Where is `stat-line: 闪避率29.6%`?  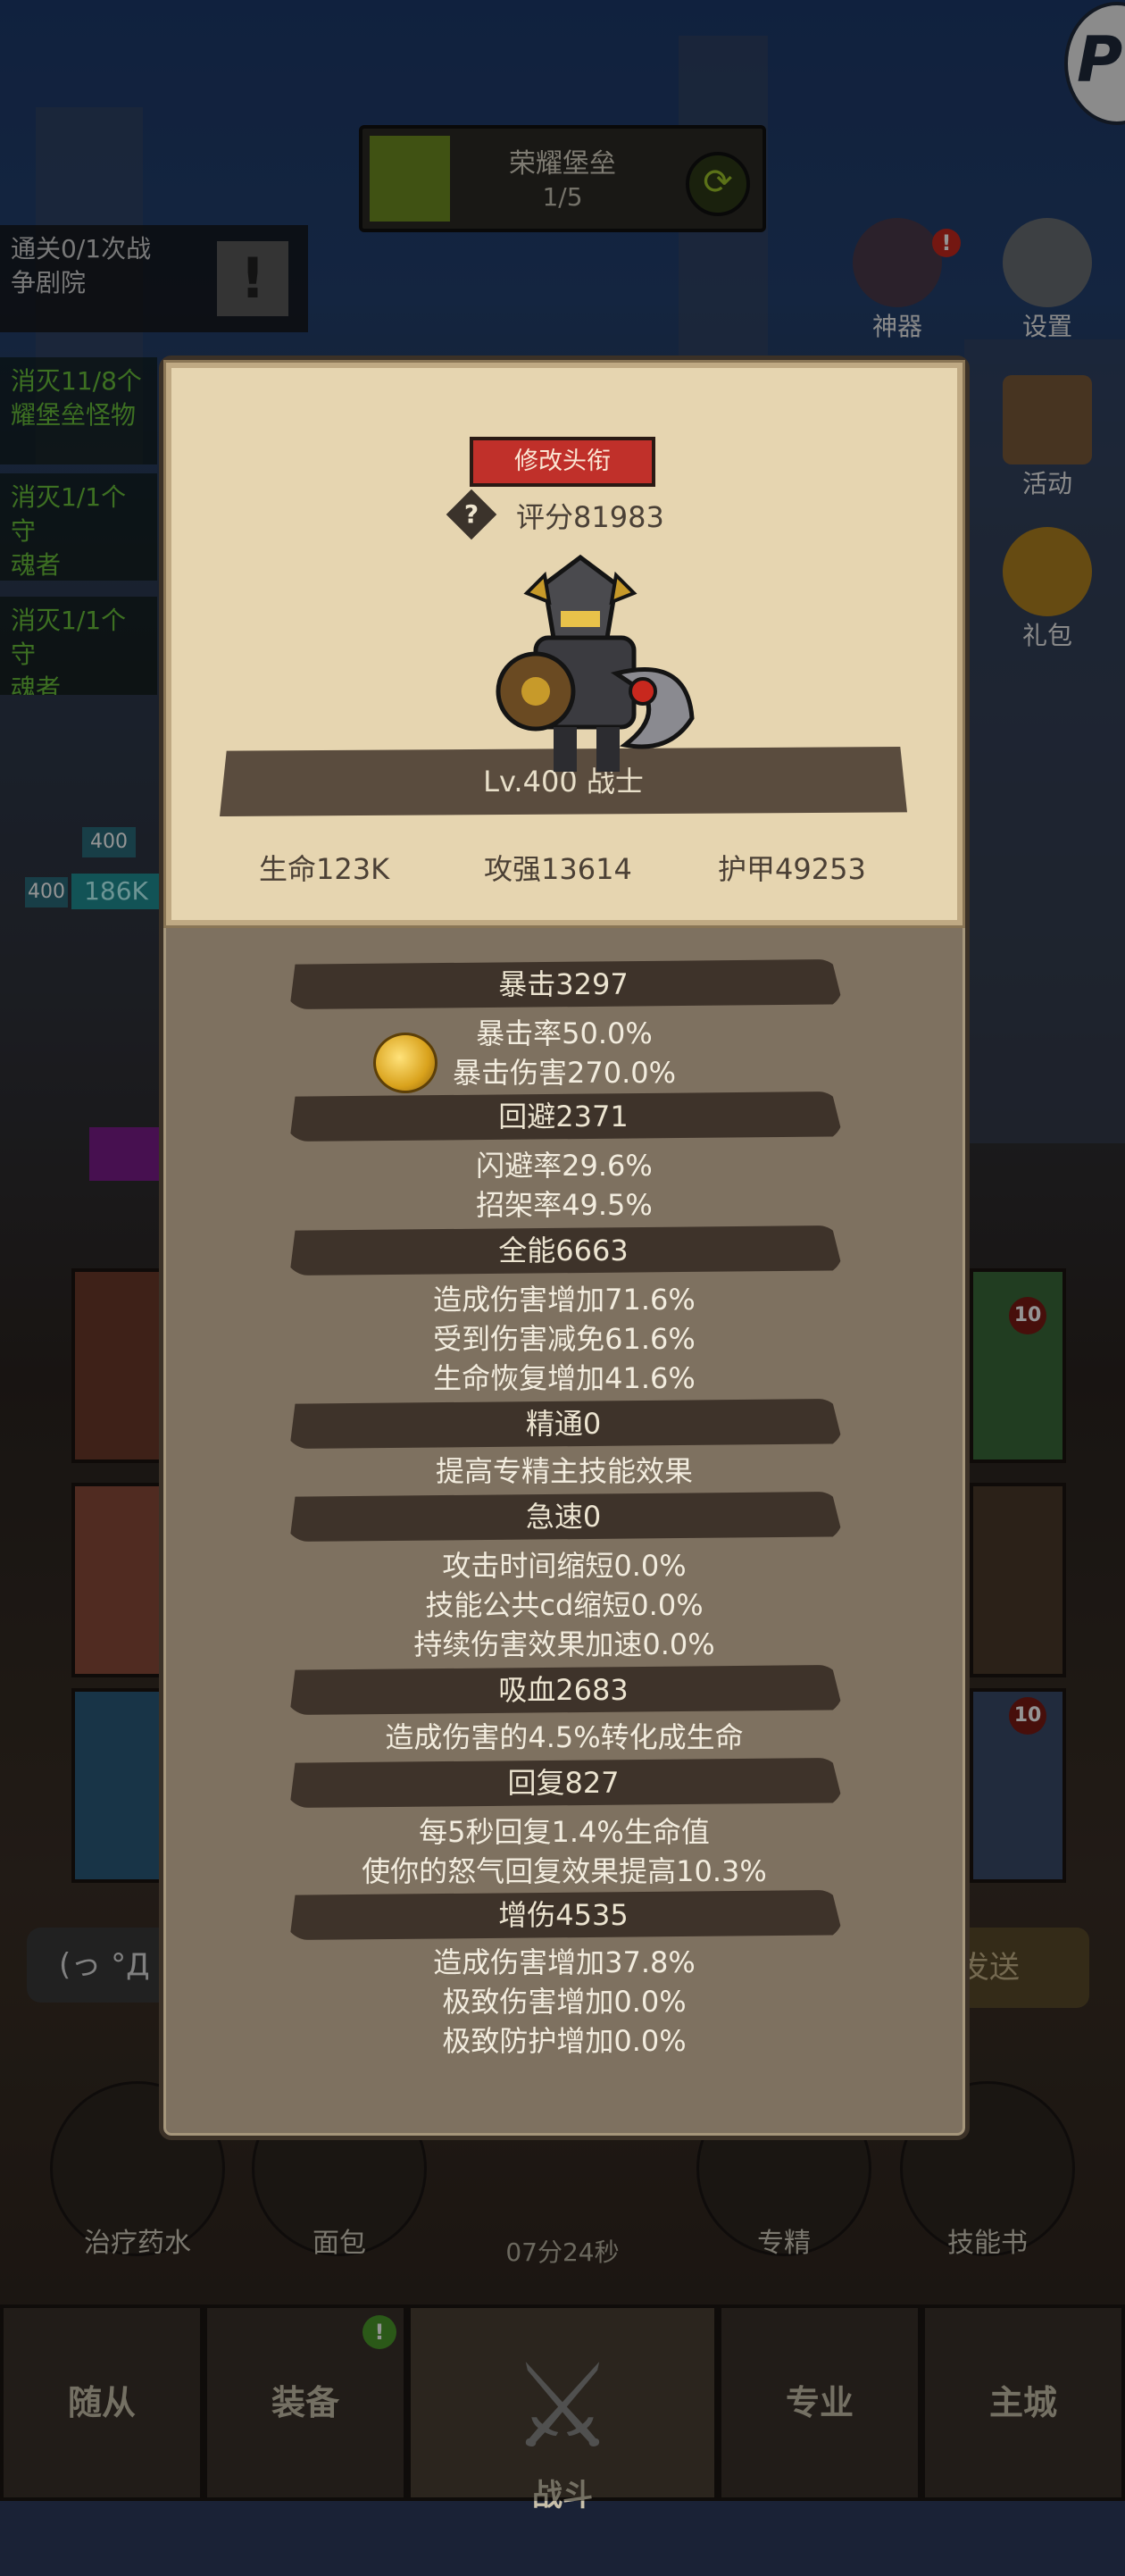
stat-line: 闪避率29.6% is located at coordinates (564, 1166).